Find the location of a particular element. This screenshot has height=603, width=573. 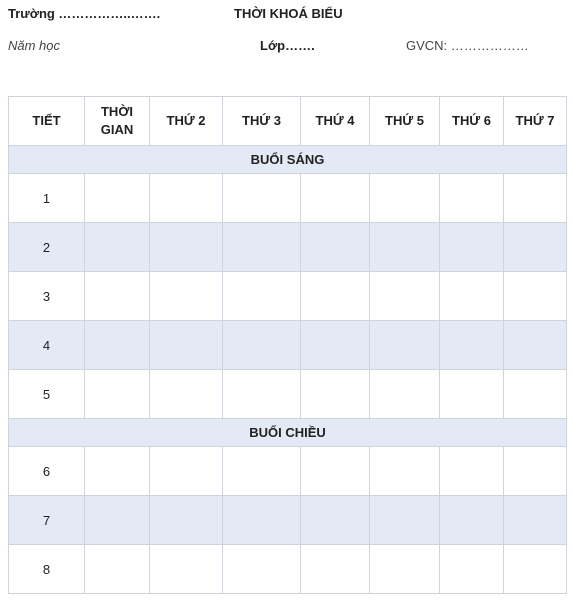

col-header-period: TIẾT is located at coordinates (46, 121).